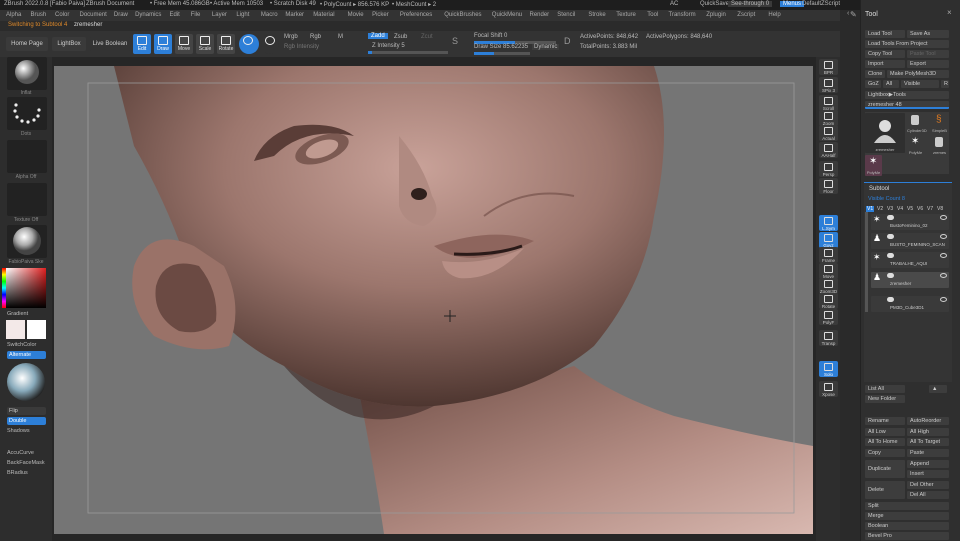 The height and width of the screenshot is (541, 960). What do you see at coordinates (828, 271) in the screenshot?
I see `shelf-move-button: Move` at bounding box center [828, 271].